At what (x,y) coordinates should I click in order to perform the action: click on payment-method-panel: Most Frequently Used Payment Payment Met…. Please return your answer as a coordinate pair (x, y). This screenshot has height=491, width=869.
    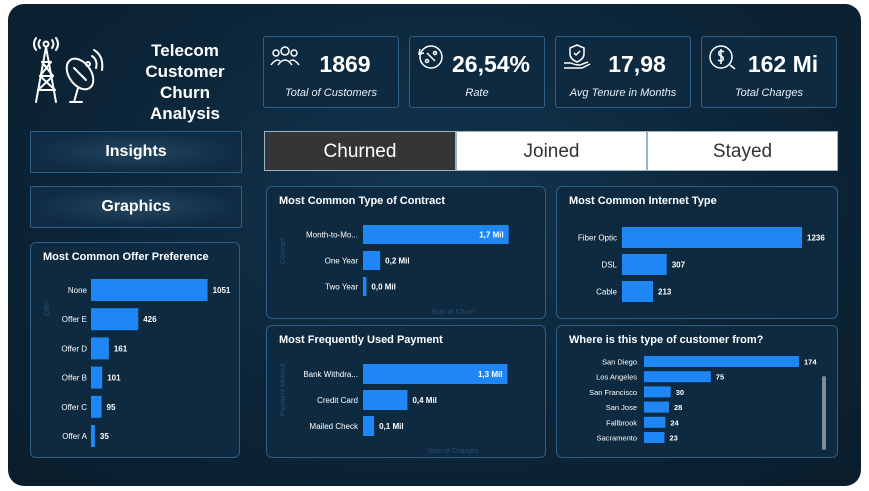
    Looking at the image, I should click on (406, 391).